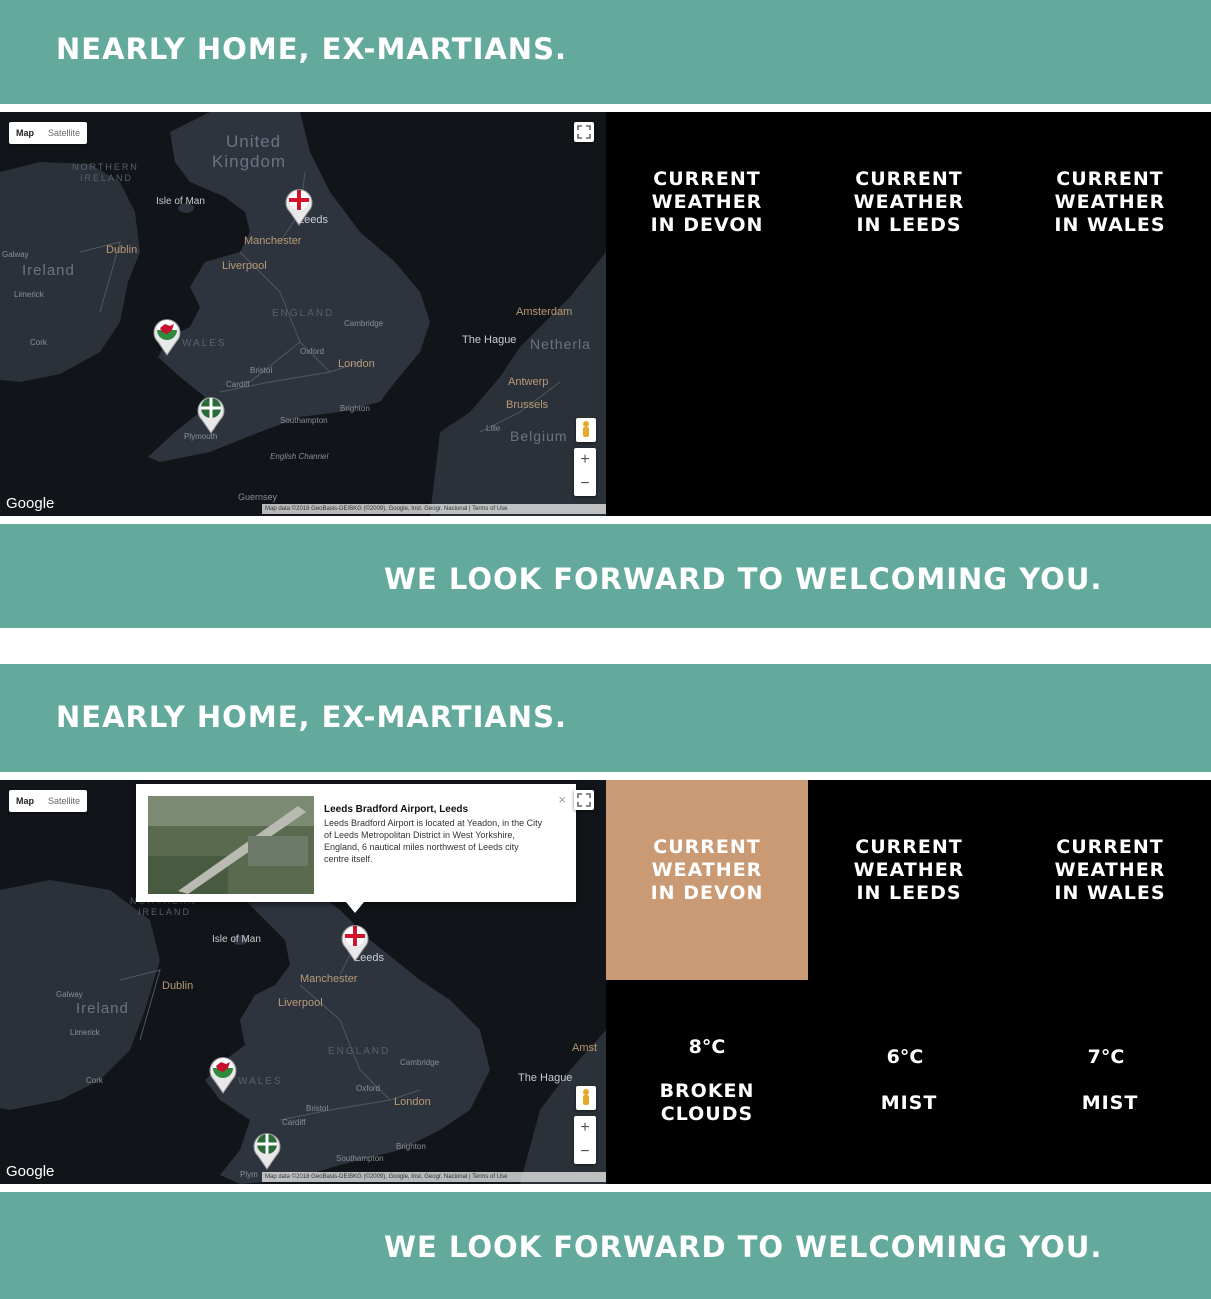 This screenshot has height=1299, width=1211. Describe the element at coordinates (102, 1008) in the screenshot. I see `map-label-ireland: Ireland` at that location.